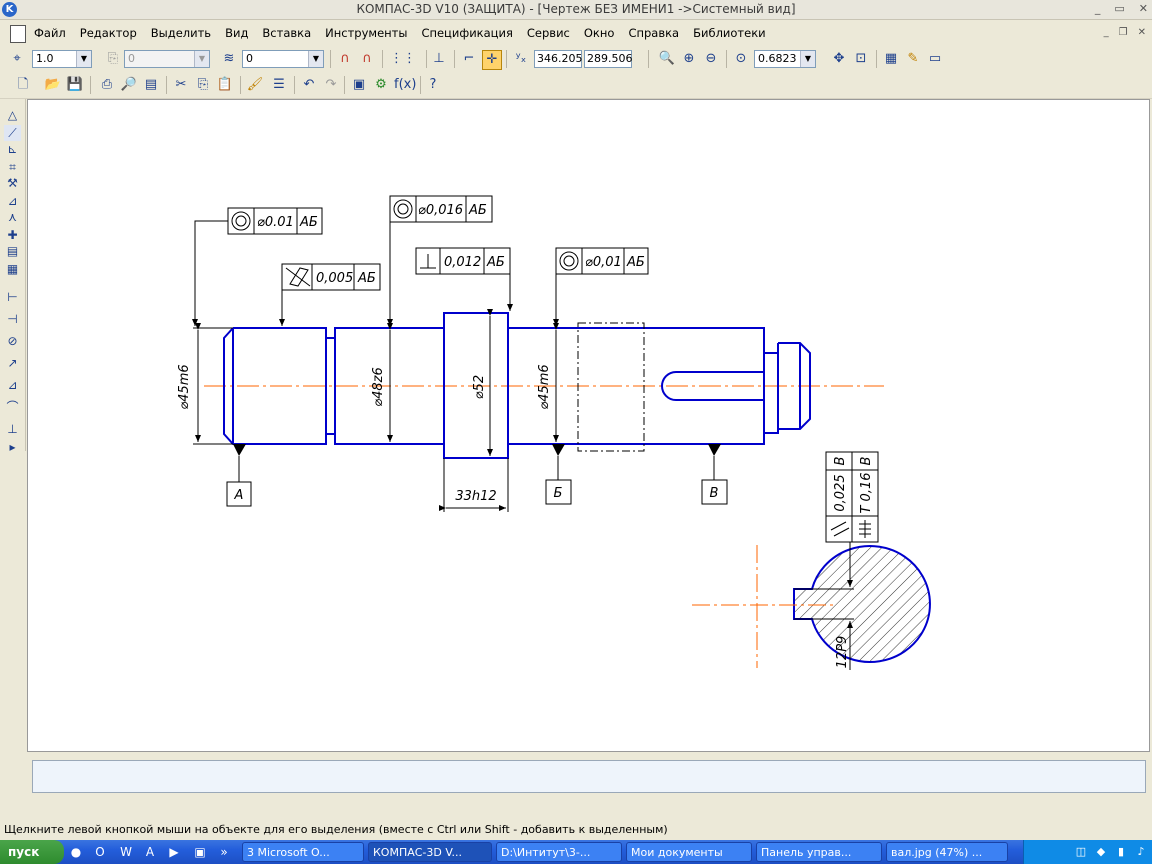 The height and width of the screenshot is (864, 1152). Describe the element at coordinates (12, 407) in the screenshot. I see `arc-dimension-icon: ⌒` at that location.